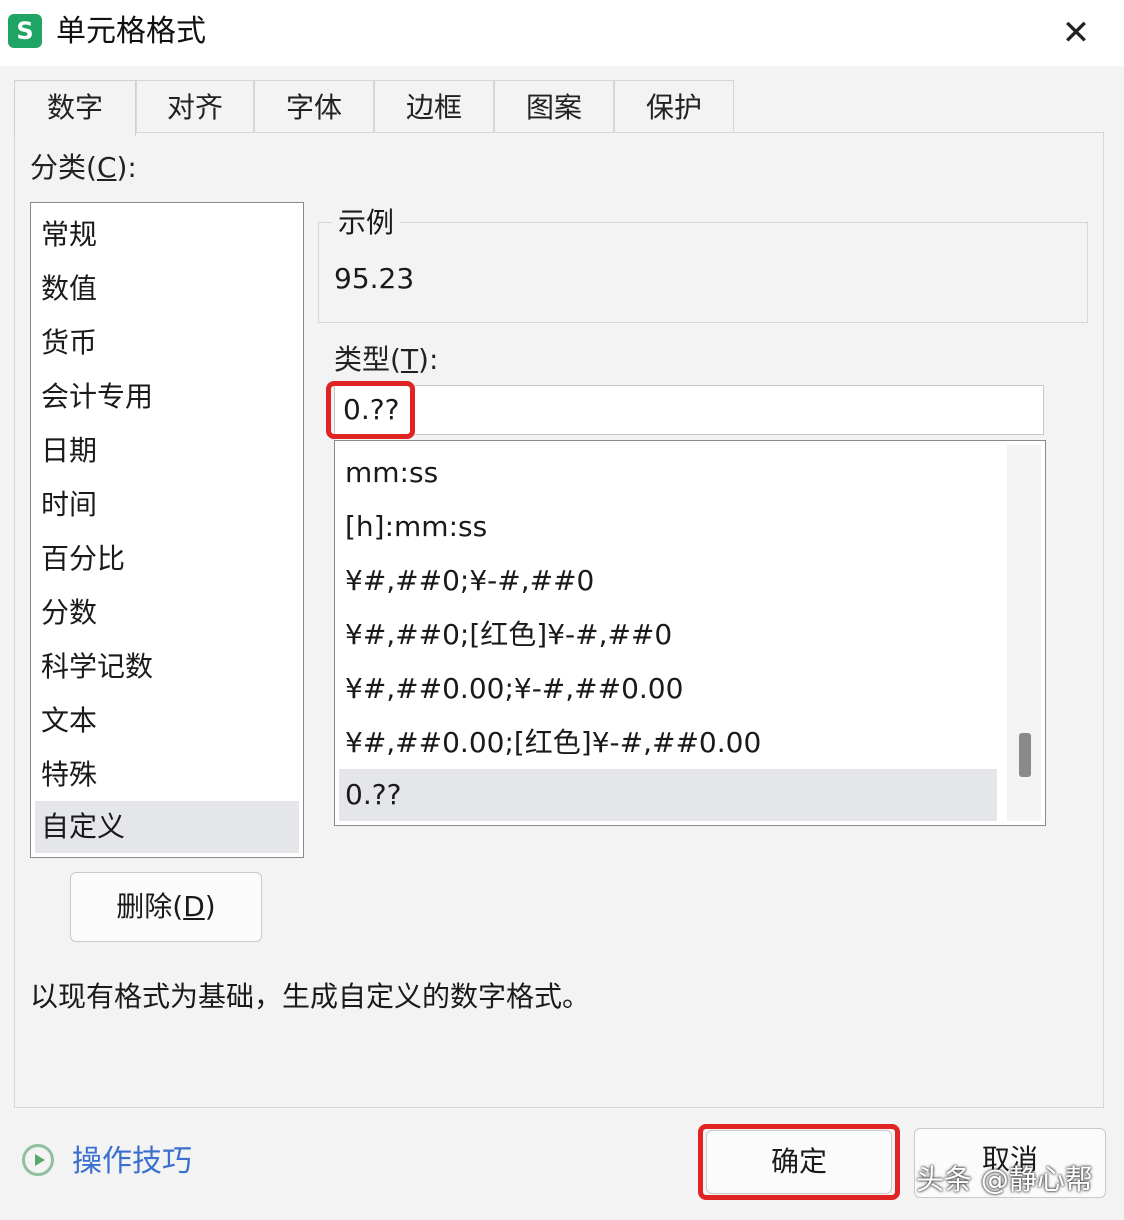 The width and height of the screenshot is (1124, 1220). What do you see at coordinates (167, 775) in the screenshot?
I see `category-item-special: 特殊` at bounding box center [167, 775].